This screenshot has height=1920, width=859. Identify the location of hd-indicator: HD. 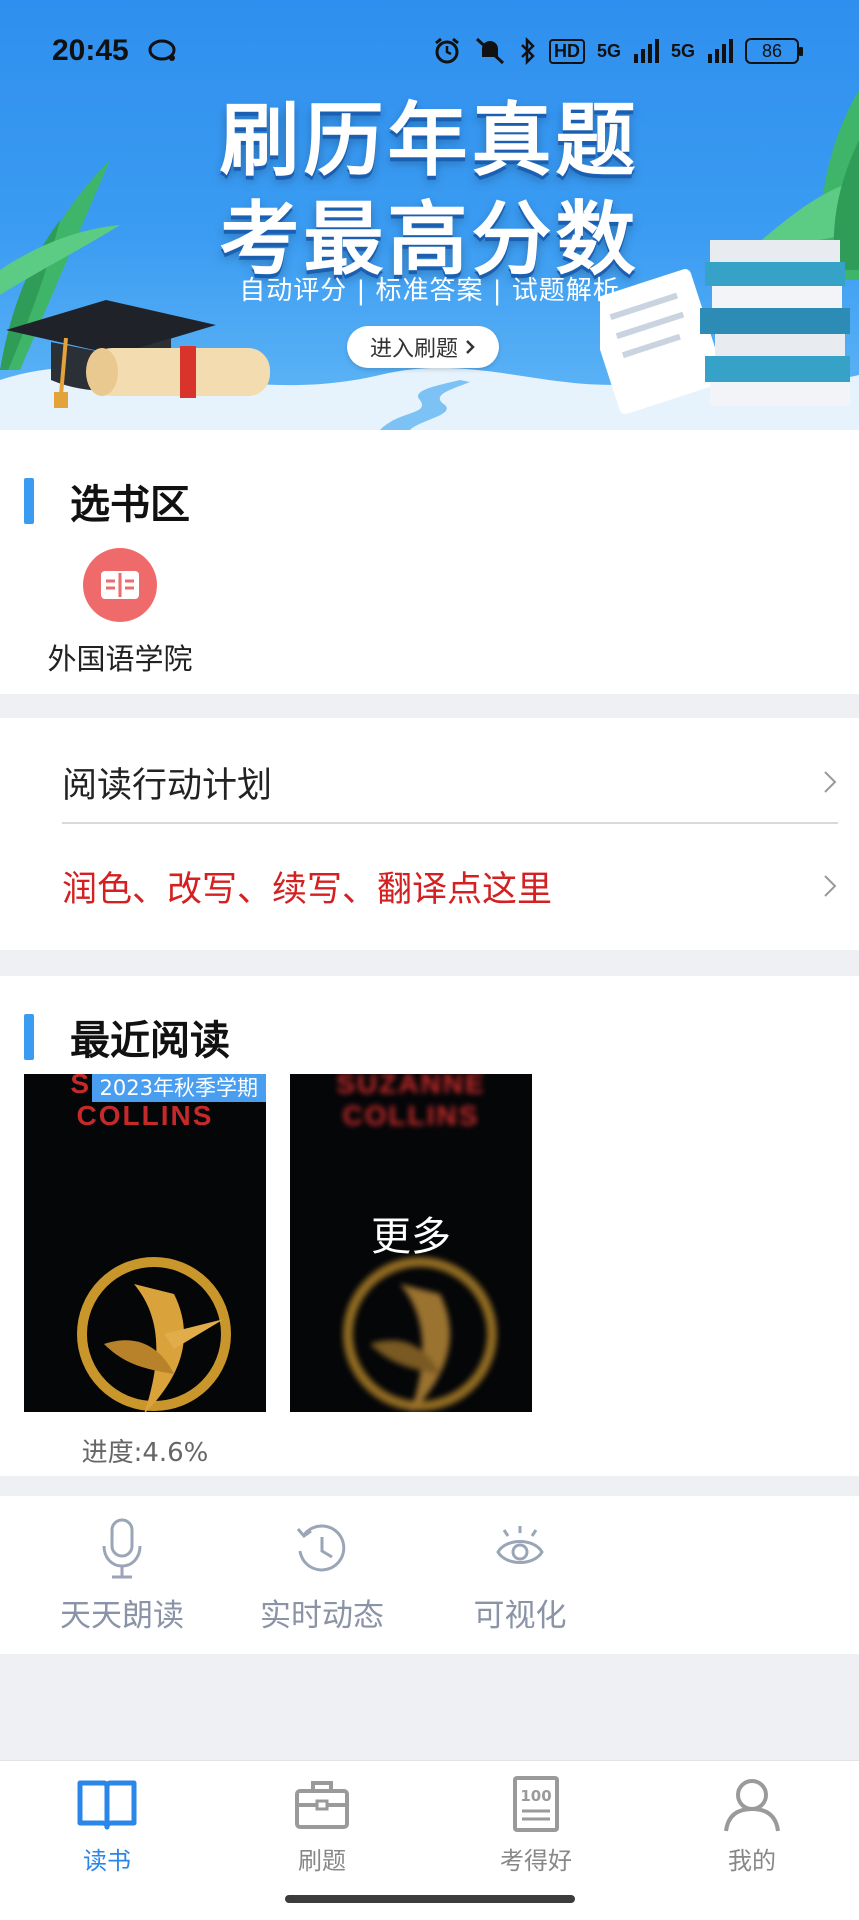
(566, 51).